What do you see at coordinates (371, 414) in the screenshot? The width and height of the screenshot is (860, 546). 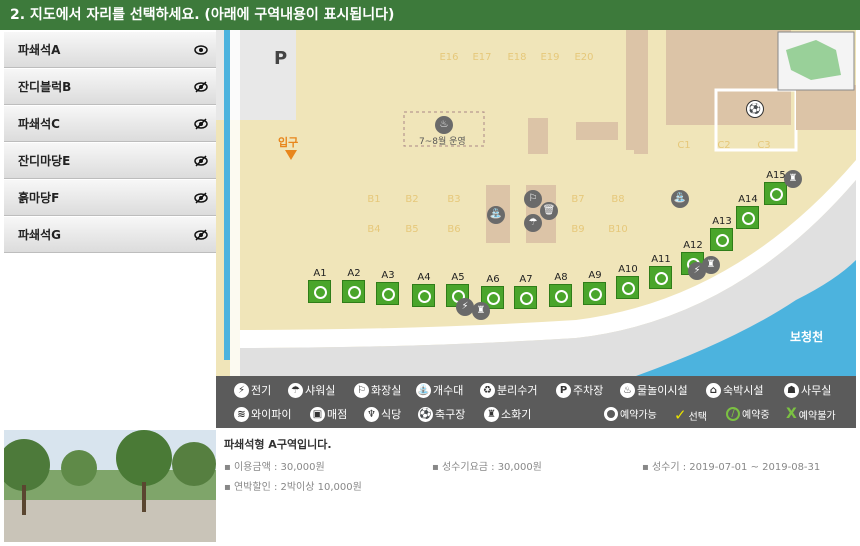 I see `restaurant-icon: ♆` at bounding box center [371, 414].